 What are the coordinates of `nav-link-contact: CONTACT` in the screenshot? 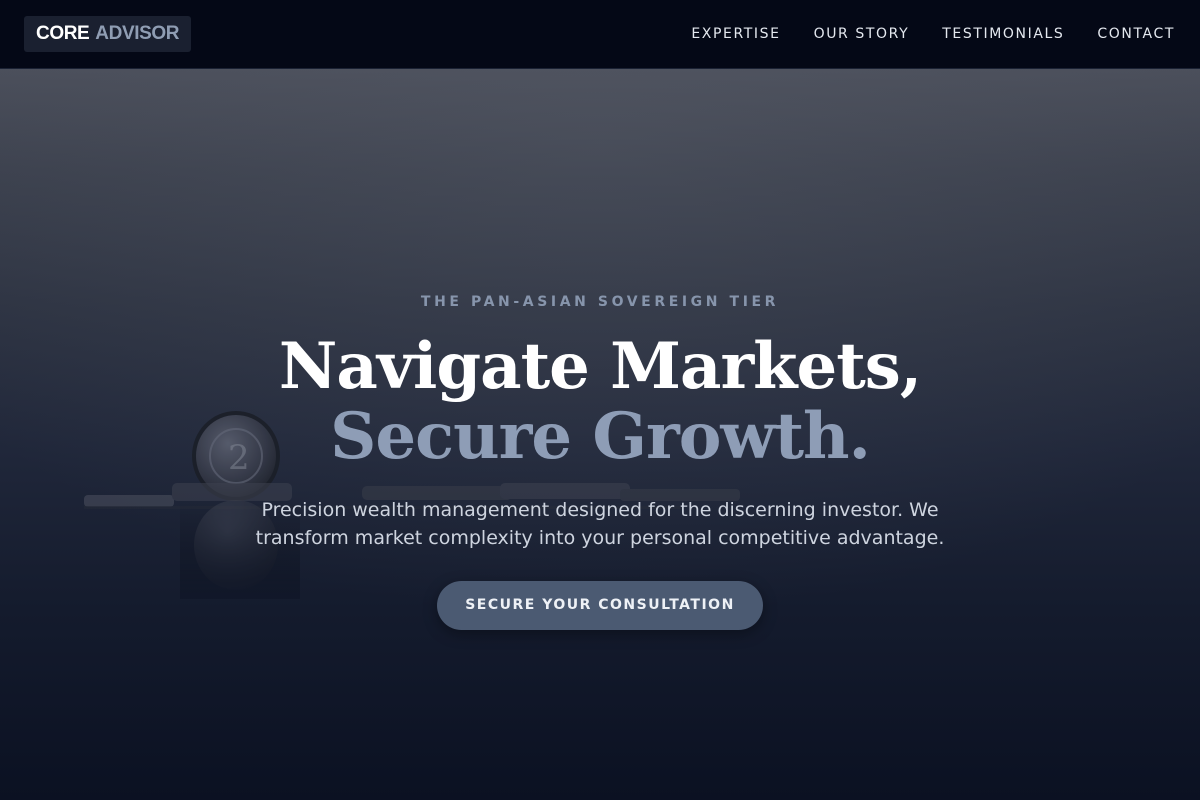 It's located at (1136, 34).